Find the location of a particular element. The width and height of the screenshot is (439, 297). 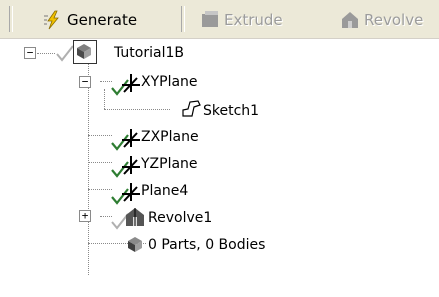

tree-item-sketch1: Sketch1 is located at coordinates (231, 111).